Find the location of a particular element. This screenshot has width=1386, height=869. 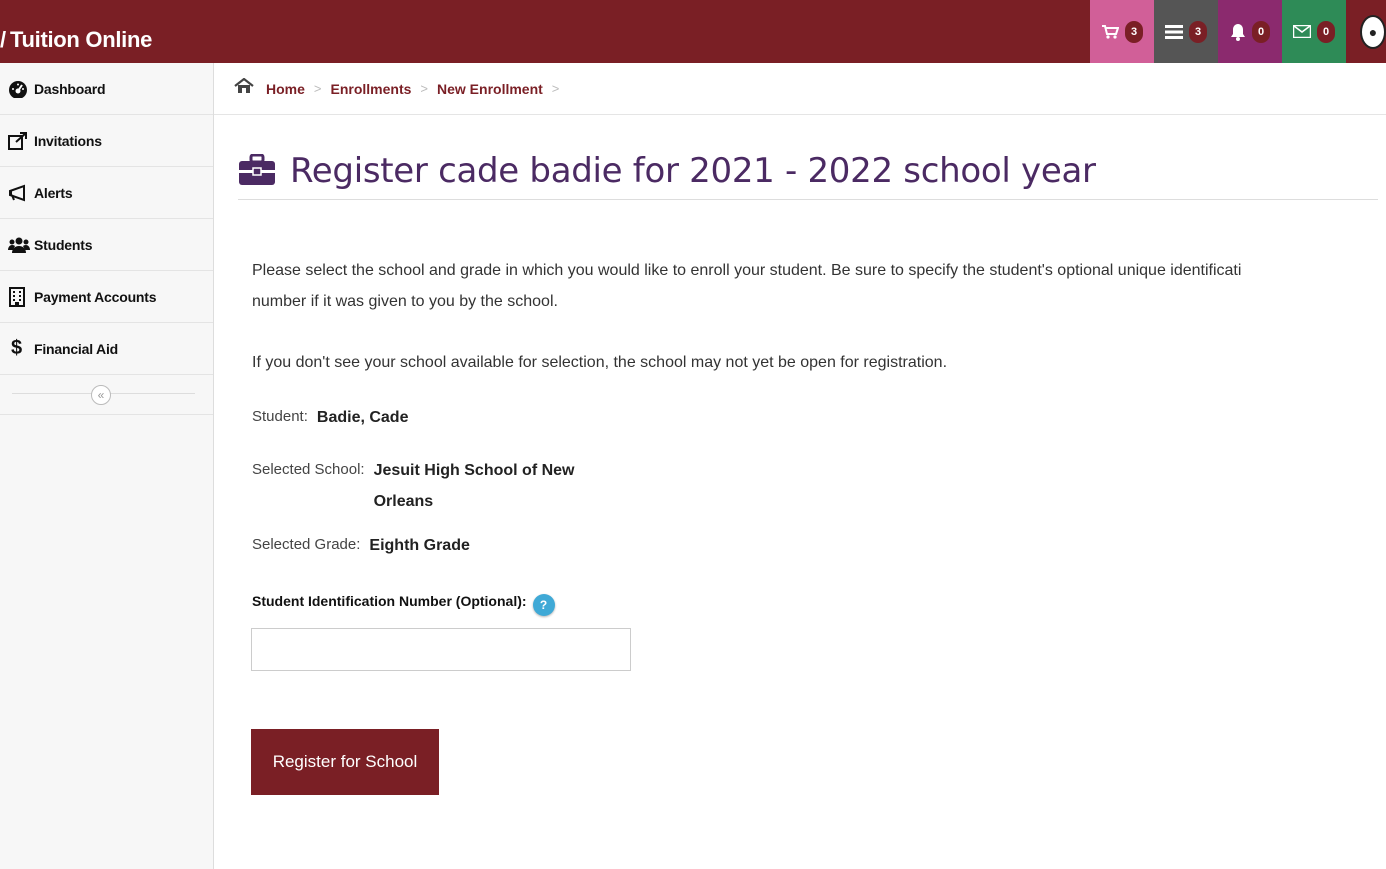

notifications-count-badge: 0 is located at coordinates (1261, 31).